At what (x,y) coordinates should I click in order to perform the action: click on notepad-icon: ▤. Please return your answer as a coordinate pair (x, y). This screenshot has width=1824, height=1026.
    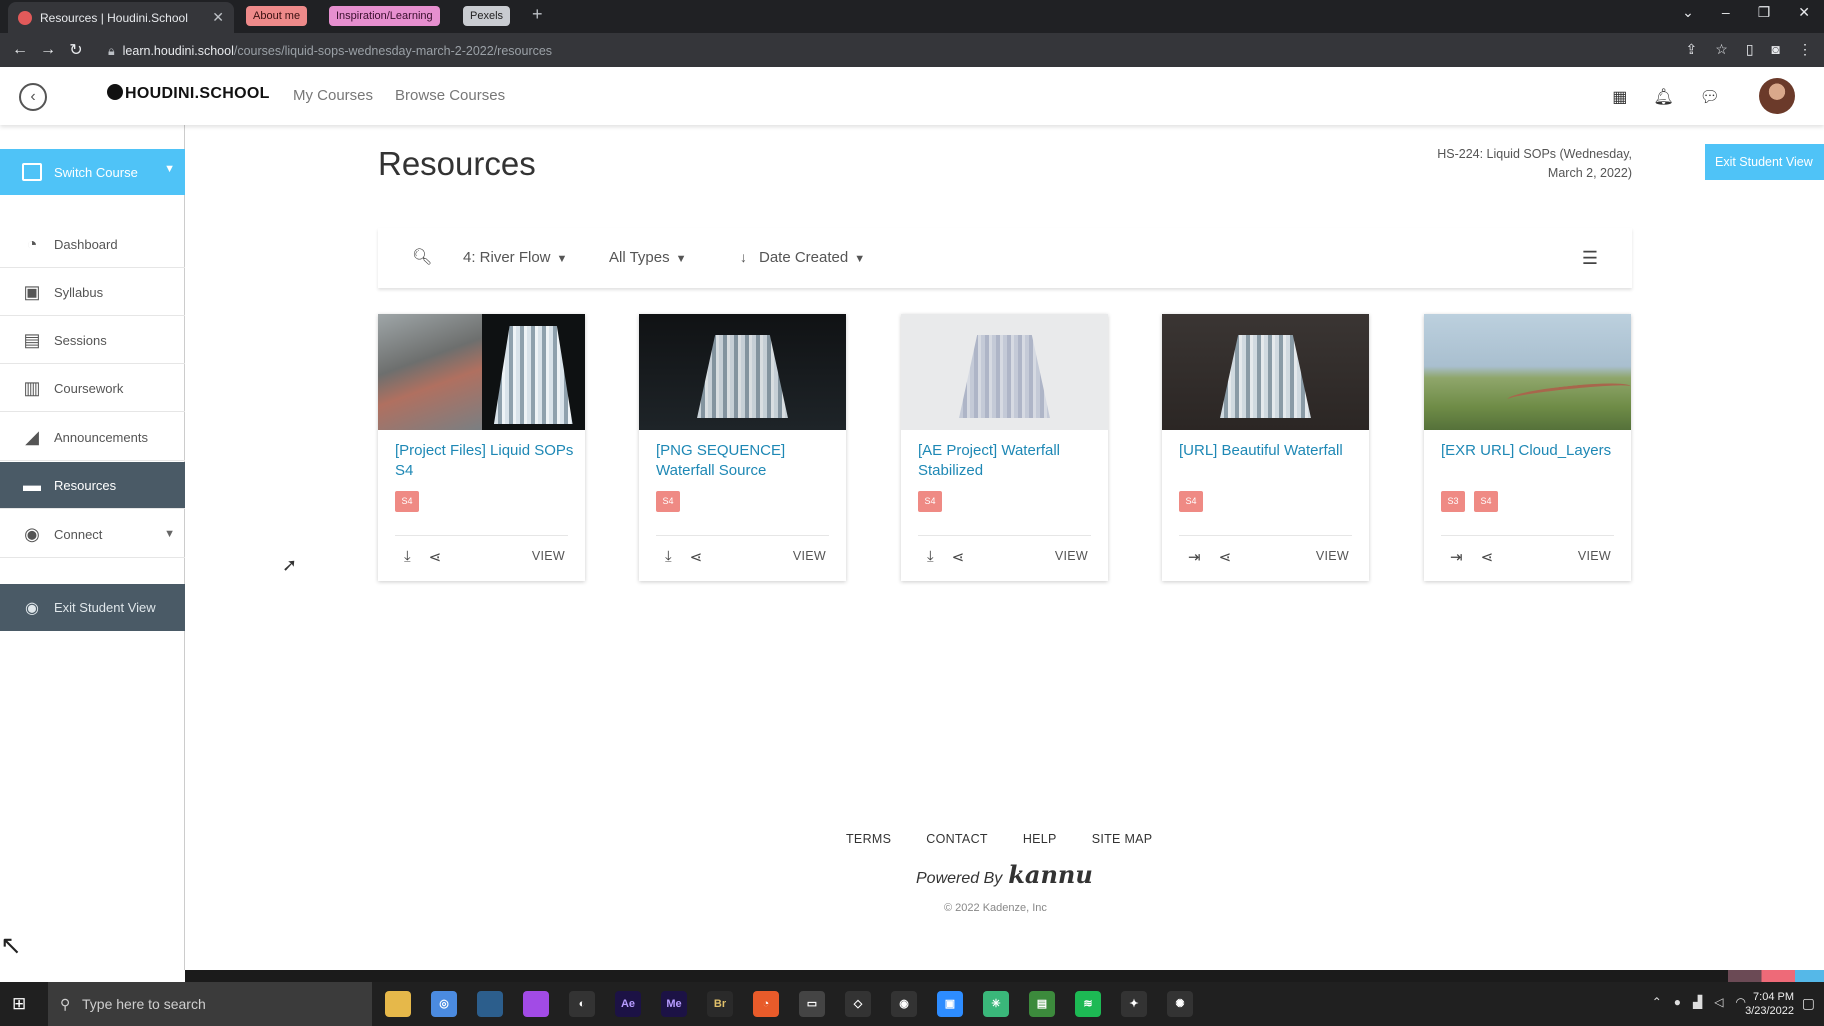
    Looking at the image, I should click on (1042, 1004).